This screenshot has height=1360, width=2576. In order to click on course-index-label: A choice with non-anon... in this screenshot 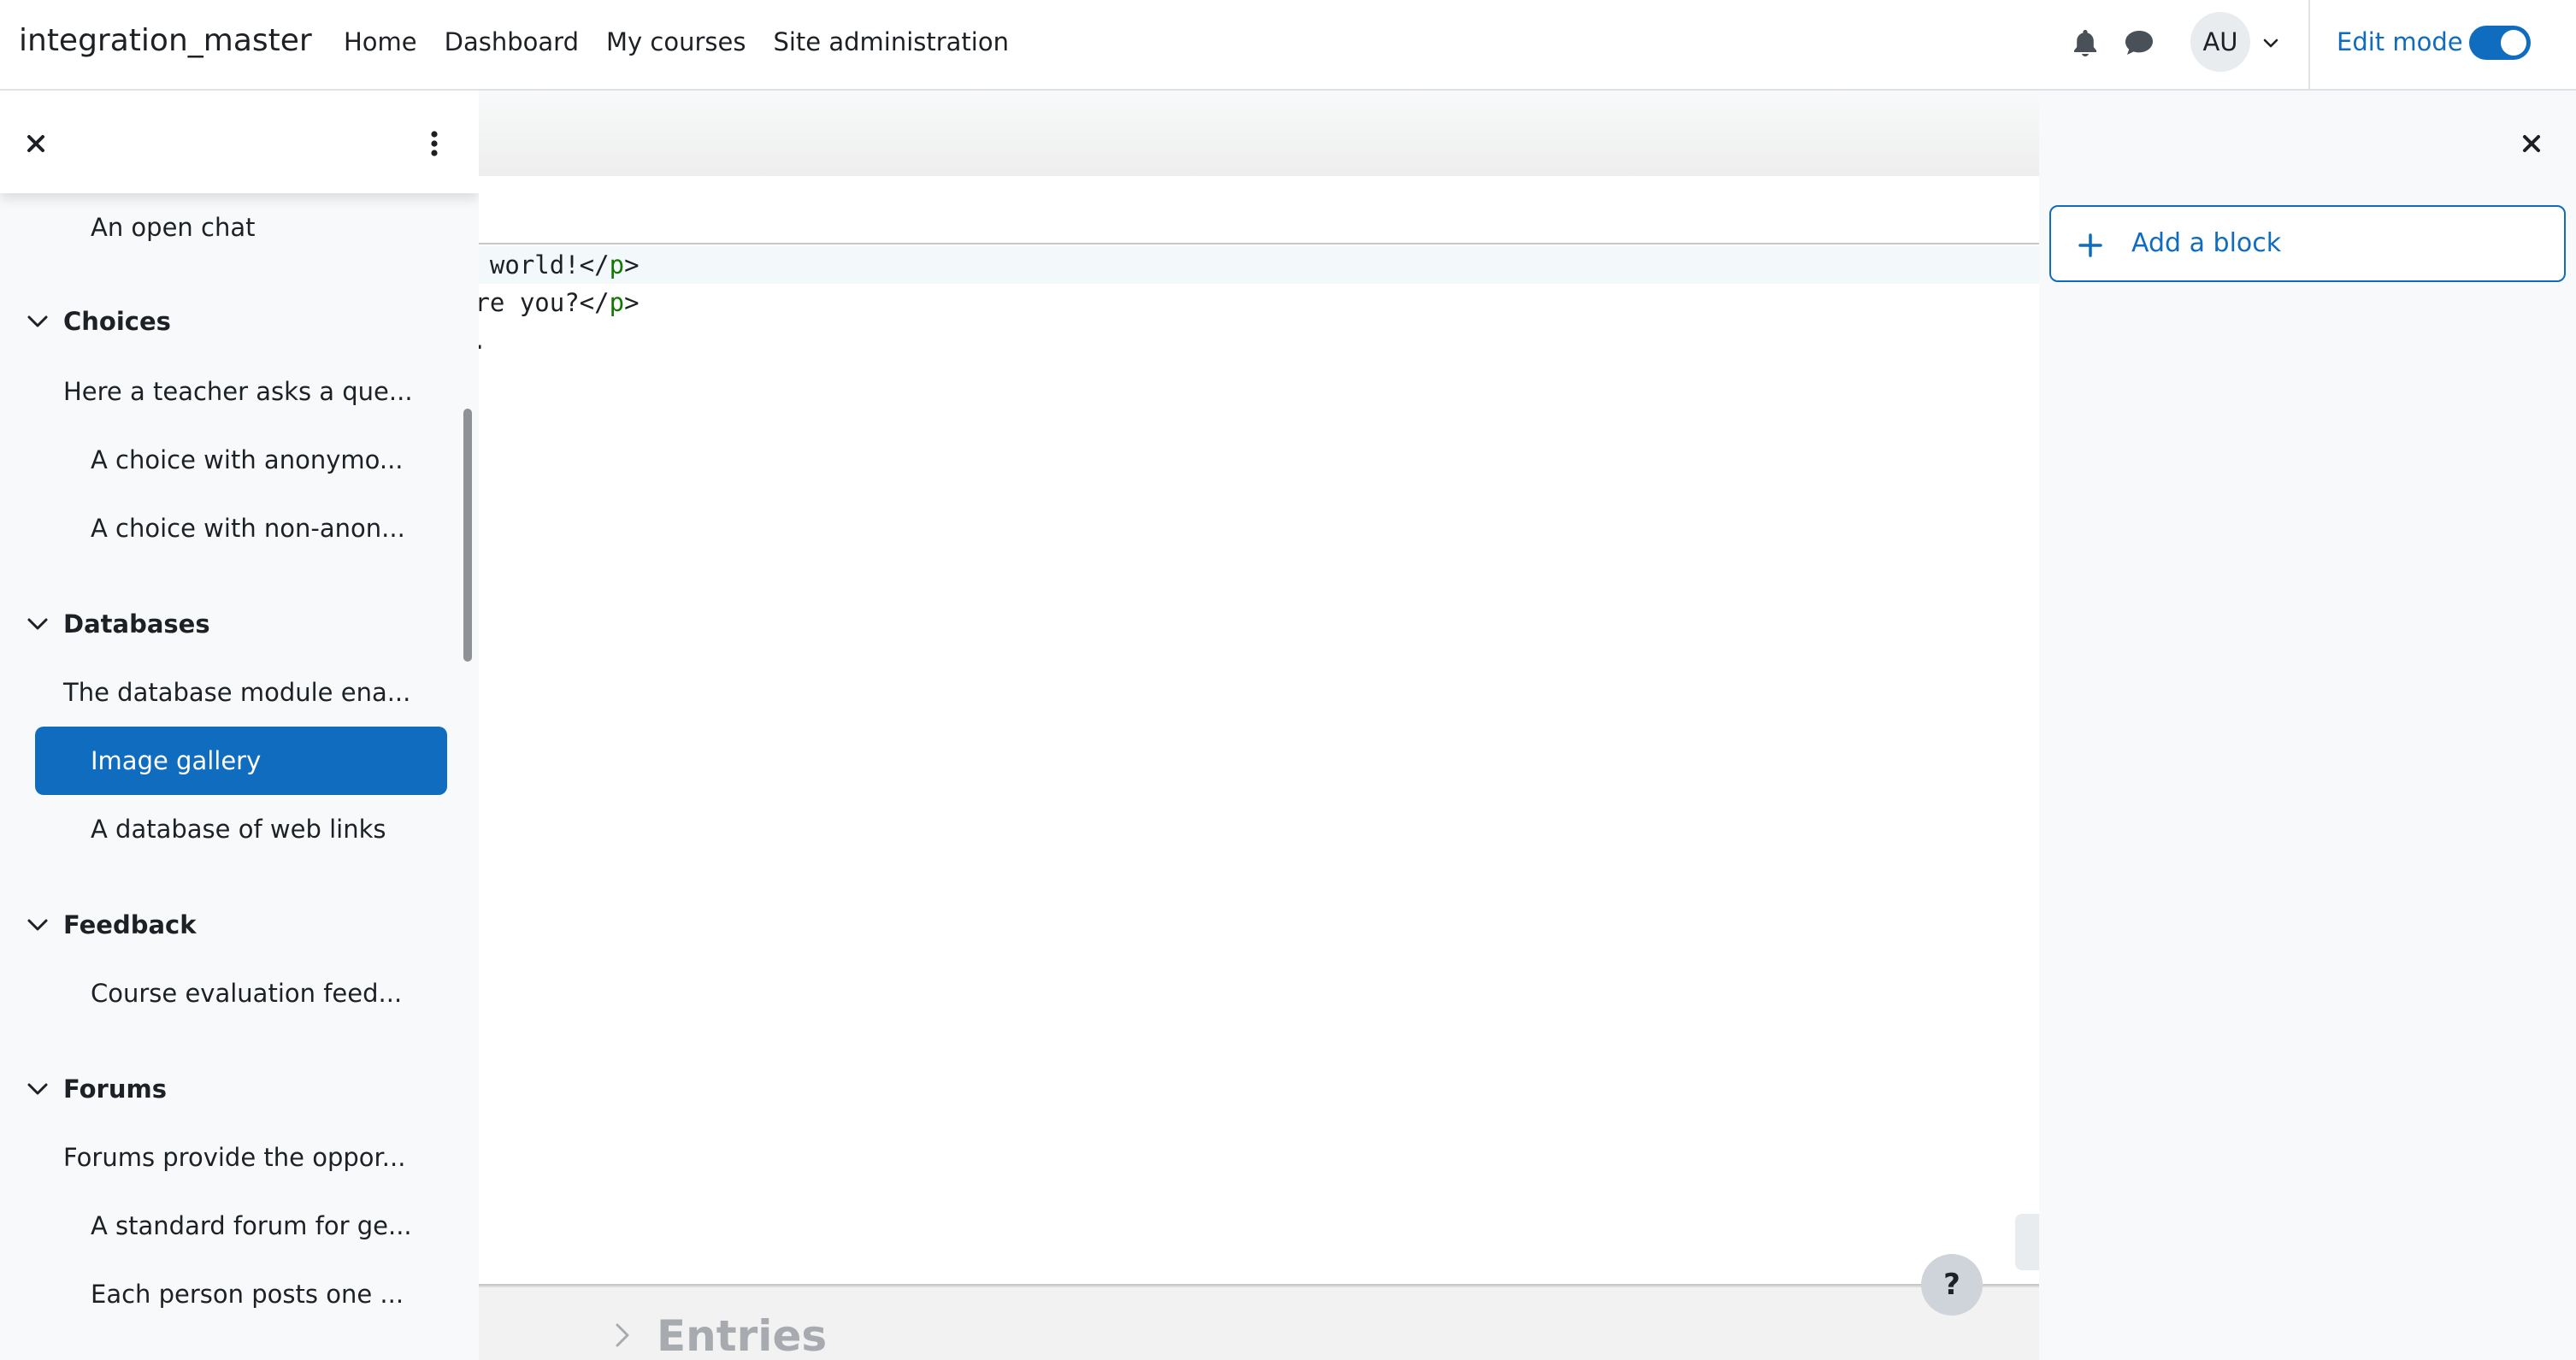, I will do `click(248, 529)`.